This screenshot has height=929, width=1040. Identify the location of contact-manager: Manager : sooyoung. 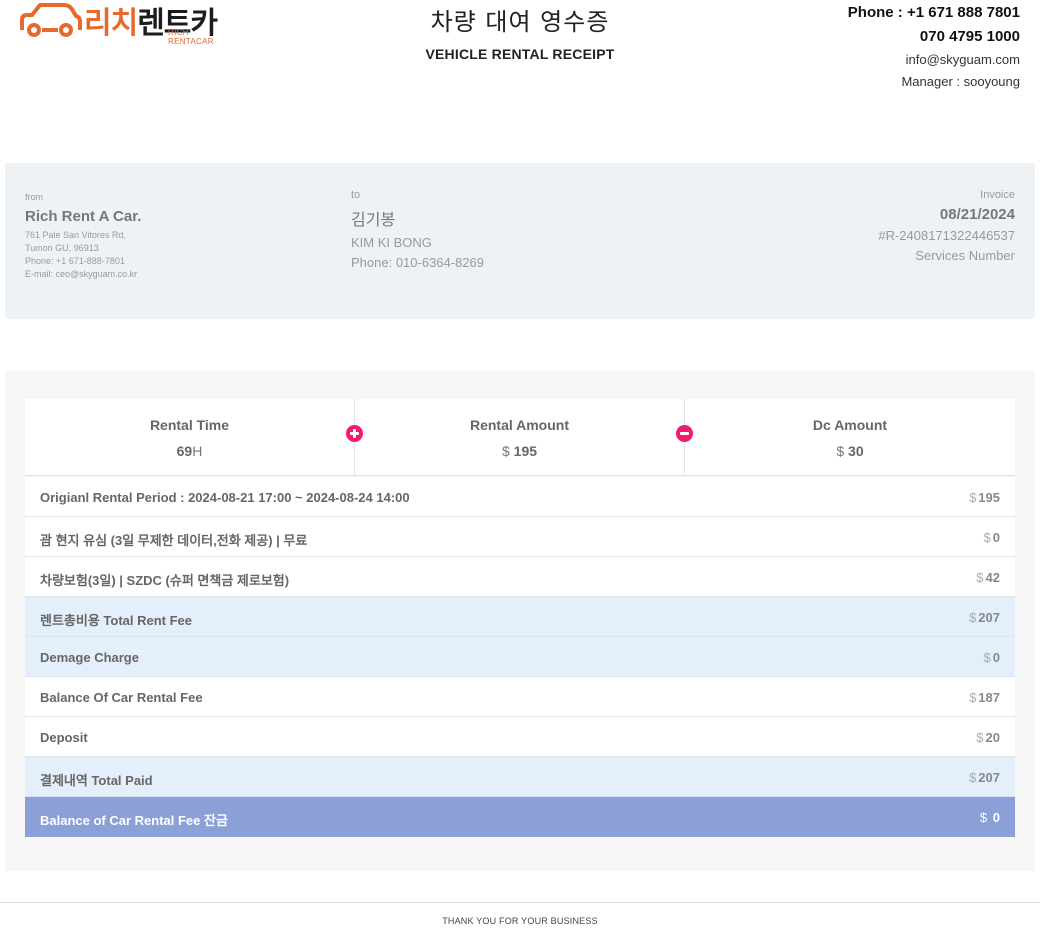
(960, 81).